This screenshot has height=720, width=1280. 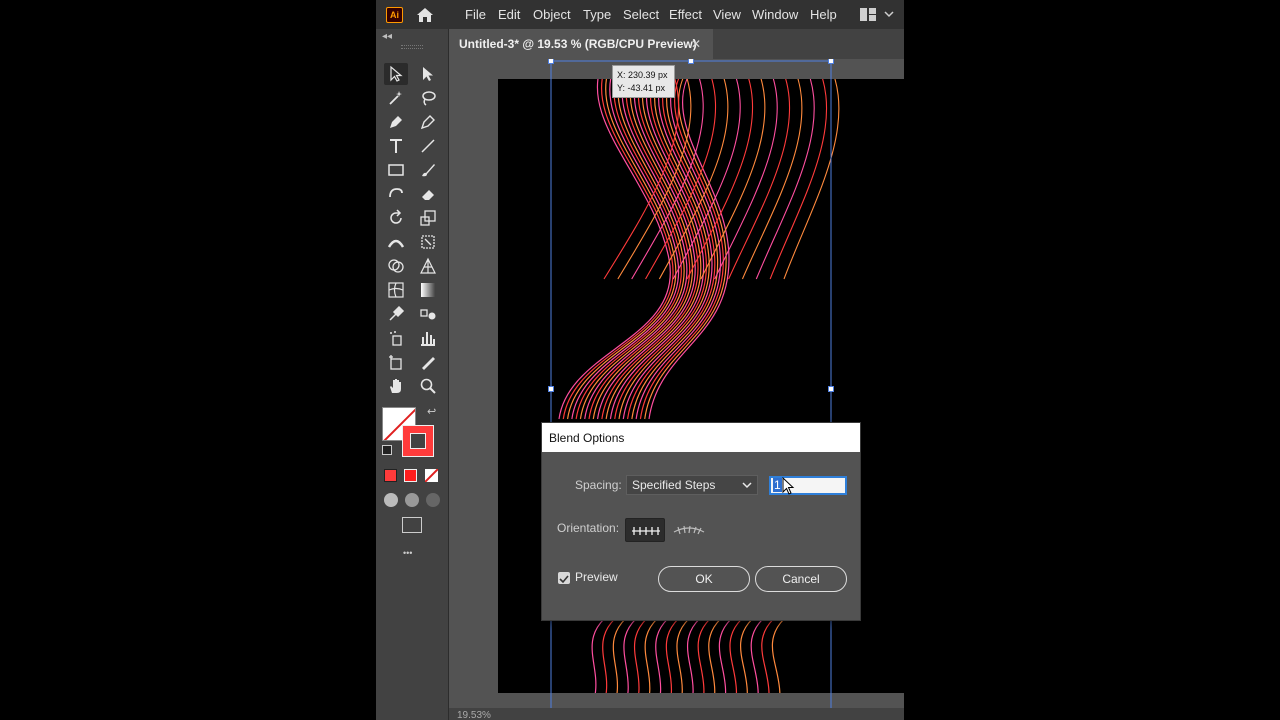 What do you see at coordinates (396, 122) in the screenshot?
I see `pen-tool-icon` at bounding box center [396, 122].